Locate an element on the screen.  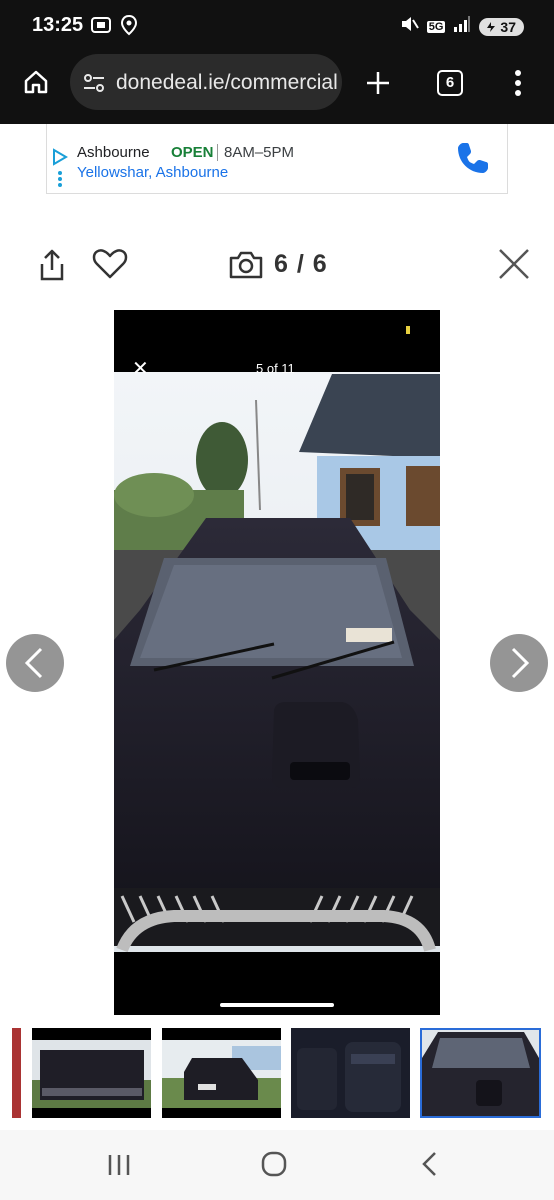
network-5g-icon: 5G is located at coordinates (436, 26).